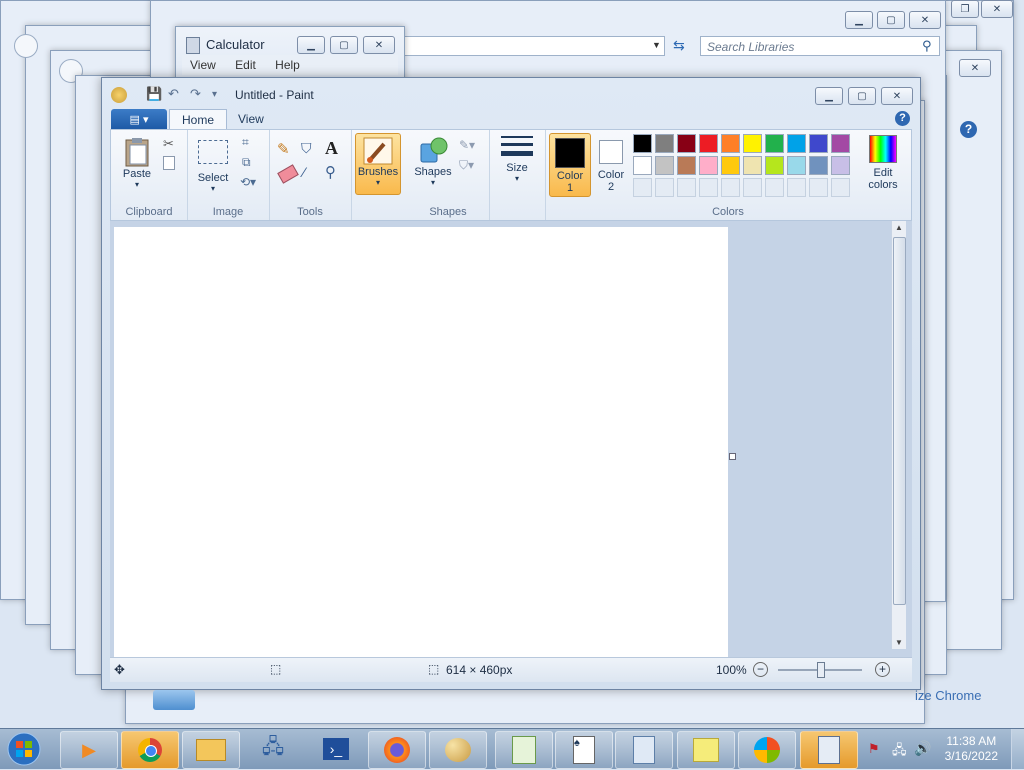 The image size is (1024, 770). Describe the element at coordinates (330, 172) in the screenshot. I see `magnifier-icon: ⚲` at that location.